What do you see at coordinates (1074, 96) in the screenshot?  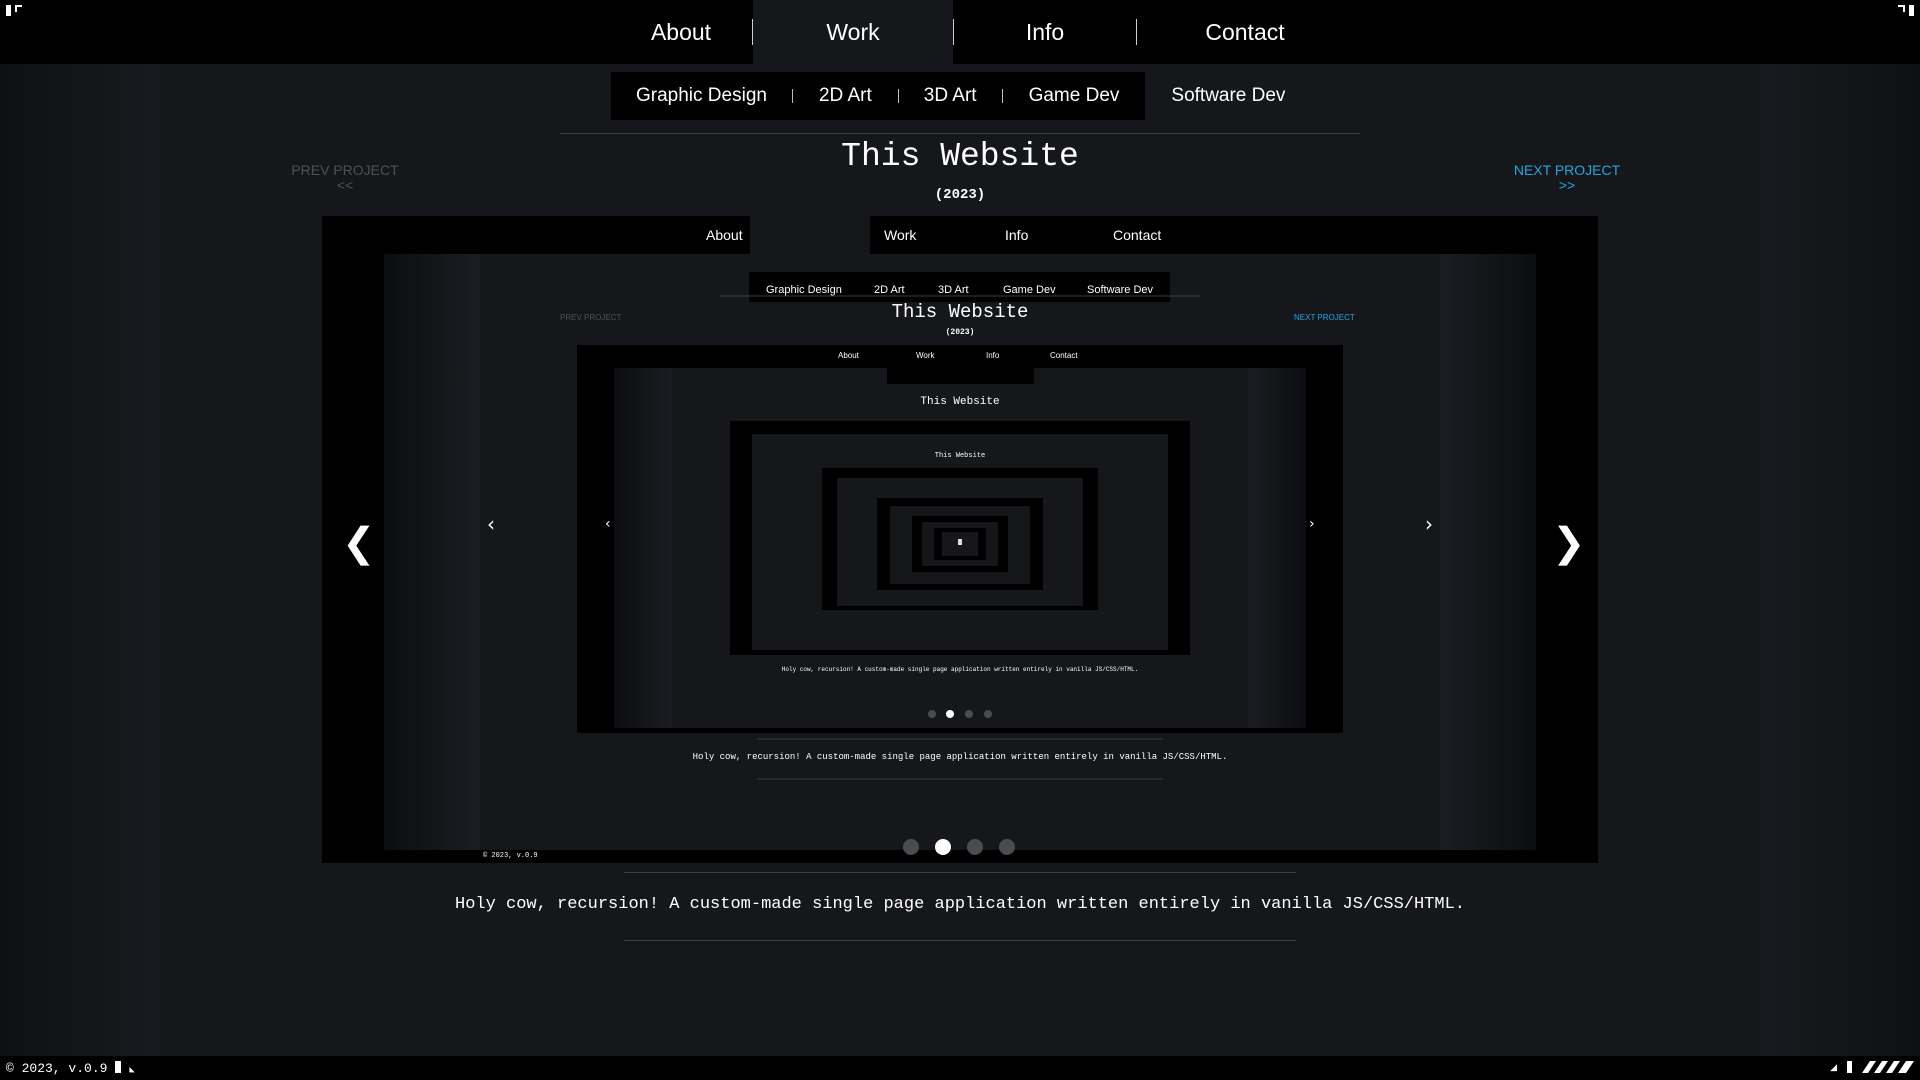 I see `subnav-item-game-dev: Game Dev` at bounding box center [1074, 96].